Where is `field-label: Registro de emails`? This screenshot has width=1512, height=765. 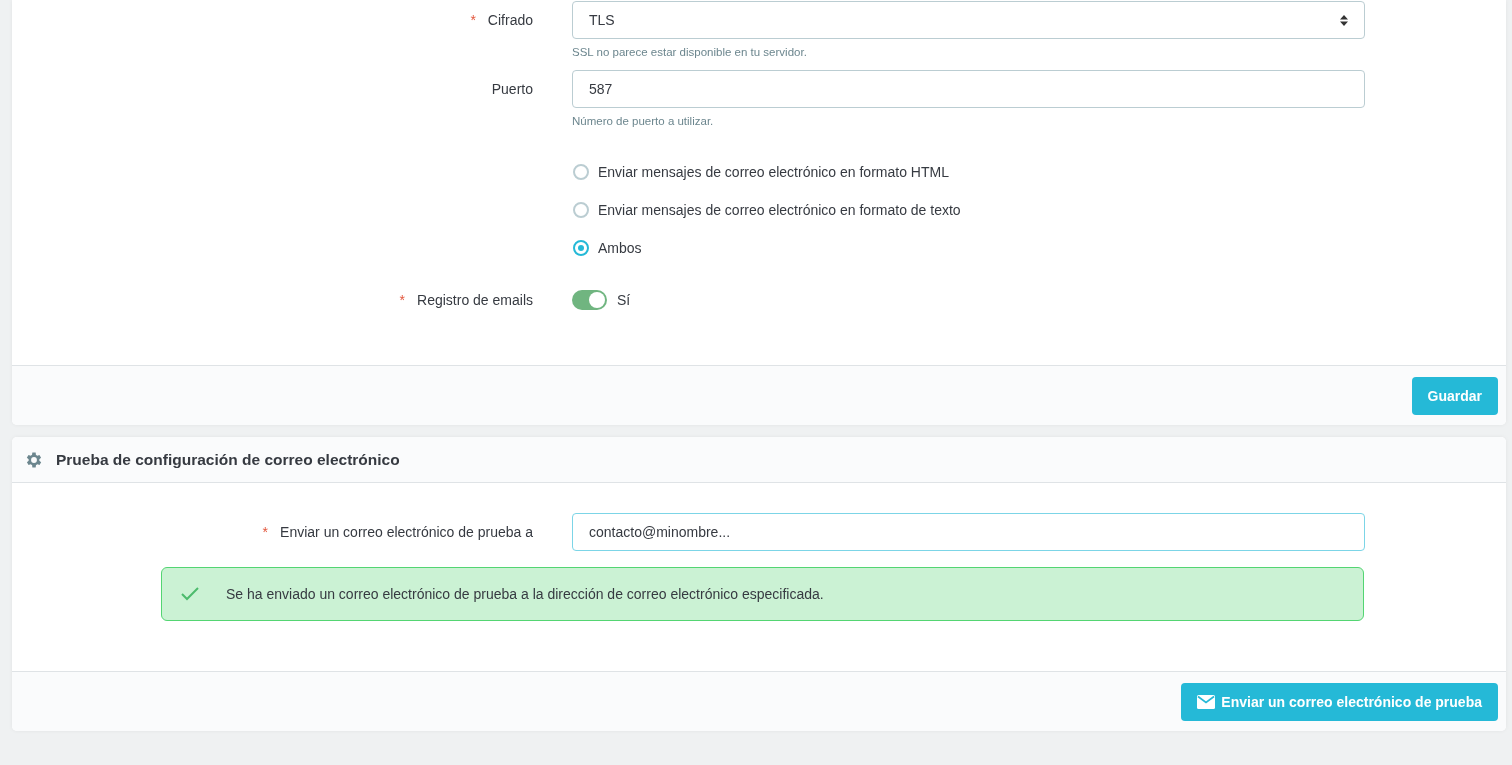 field-label: Registro de emails is located at coordinates (475, 300).